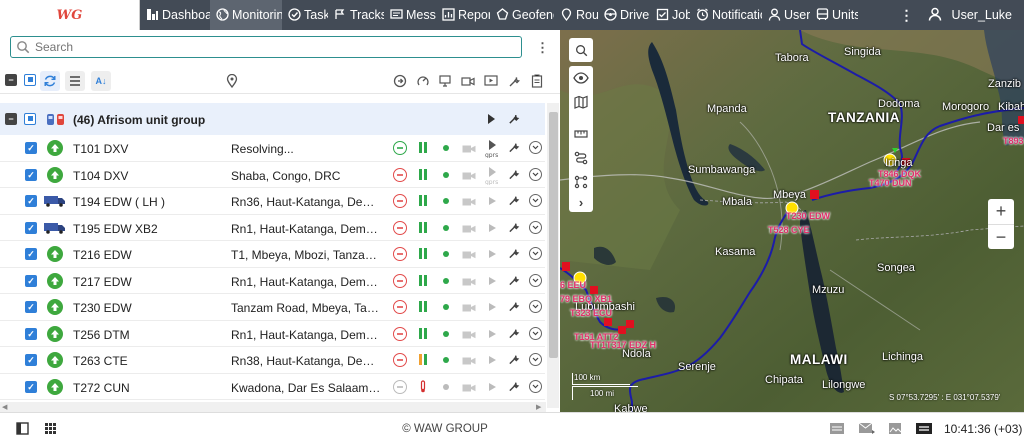 The image size is (1024, 442). What do you see at coordinates (102, 282) in the screenshot?
I see `unit-name: T217 EDW` at bounding box center [102, 282].